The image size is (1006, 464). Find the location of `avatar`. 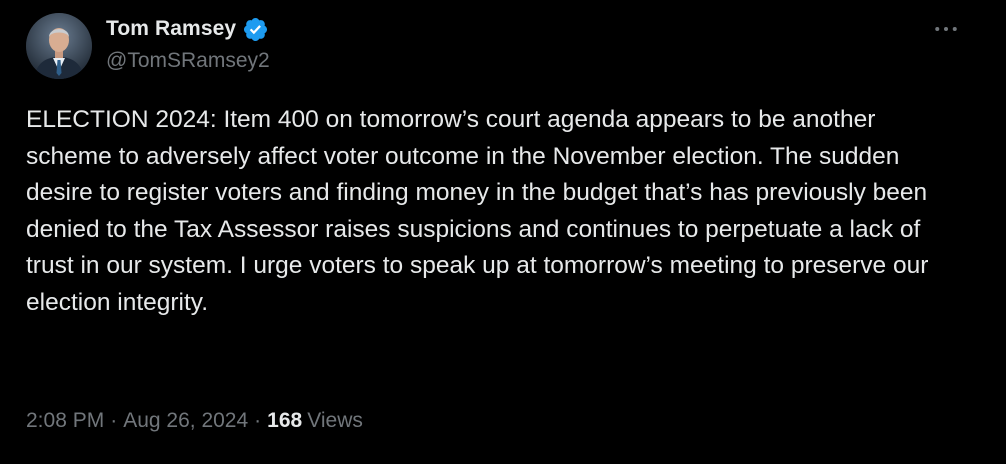

avatar is located at coordinates (59, 46).